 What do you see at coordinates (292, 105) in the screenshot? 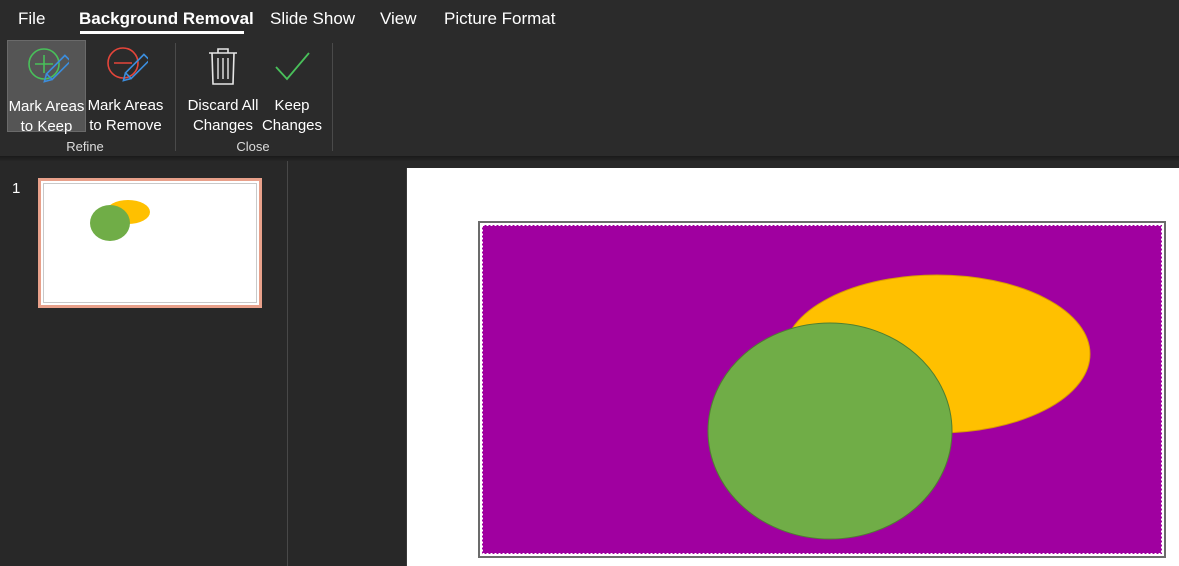
I see `keep-label-line1: Keep` at bounding box center [292, 105].